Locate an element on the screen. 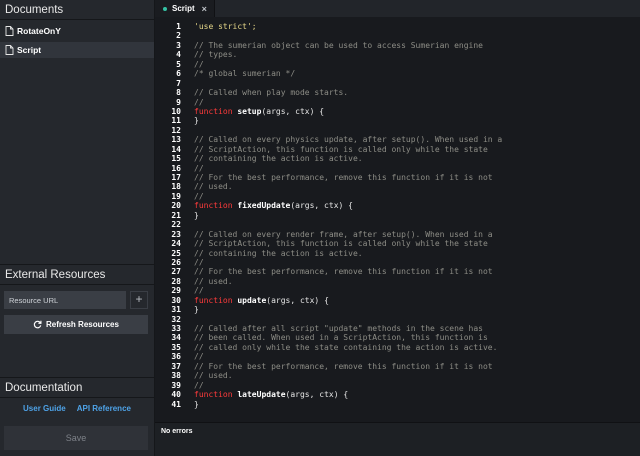  line-number: 4 is located at coordinates (178, 55).